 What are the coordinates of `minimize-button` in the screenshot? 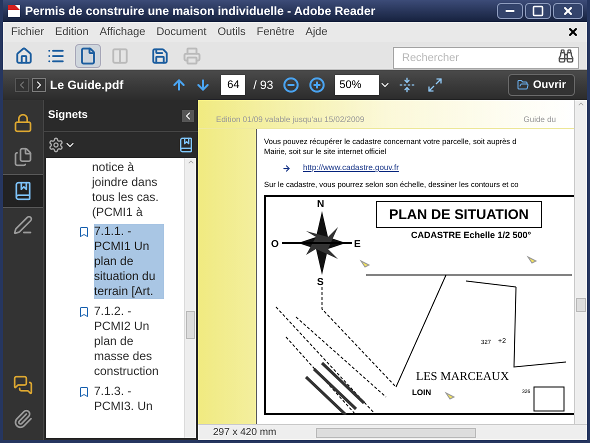 It's located at (510, 11).